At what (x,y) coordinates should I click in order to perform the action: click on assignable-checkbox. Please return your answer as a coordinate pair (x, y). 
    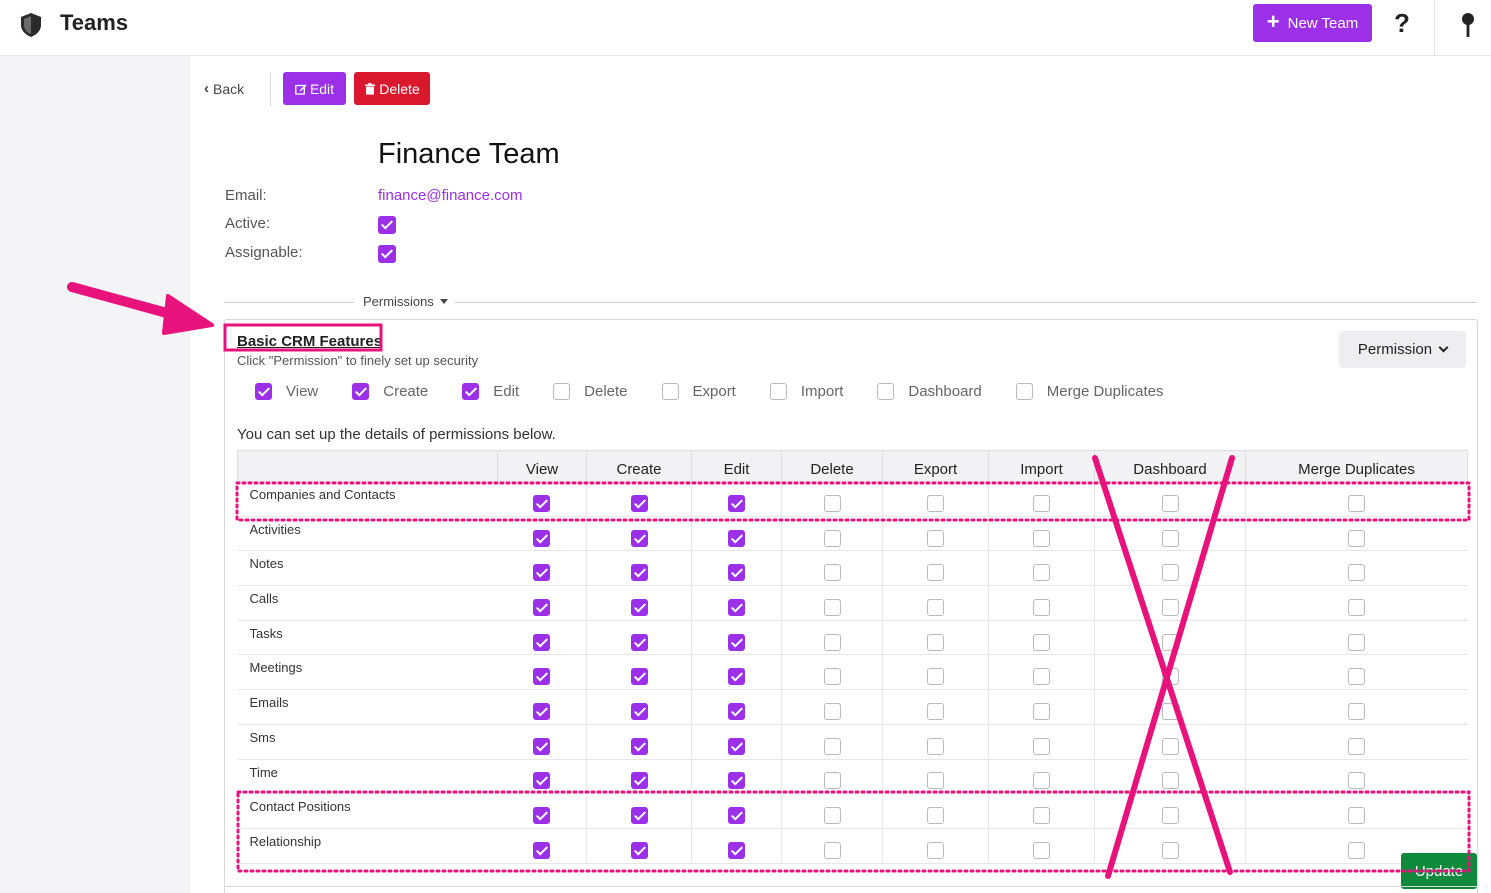
    Looking at the image, I should click on (387, 254).